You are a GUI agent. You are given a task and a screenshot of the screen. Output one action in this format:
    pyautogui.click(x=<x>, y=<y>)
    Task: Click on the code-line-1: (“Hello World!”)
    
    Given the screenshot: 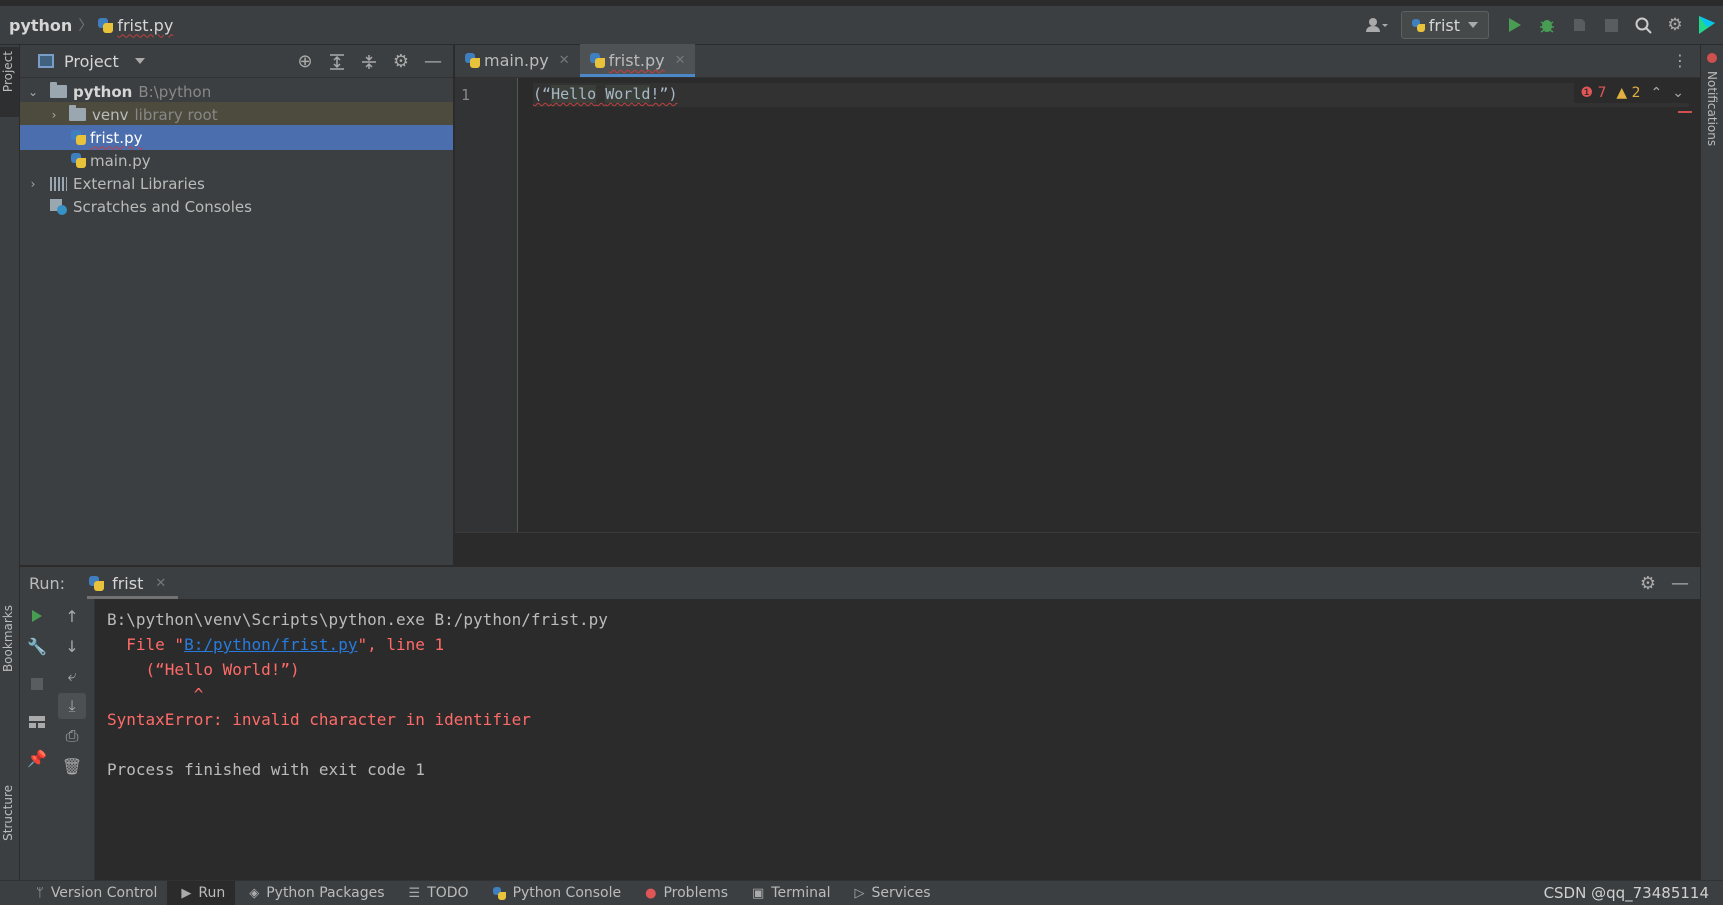 What is the action you would take?
    pyautogui.click(x=605, y=94)
    